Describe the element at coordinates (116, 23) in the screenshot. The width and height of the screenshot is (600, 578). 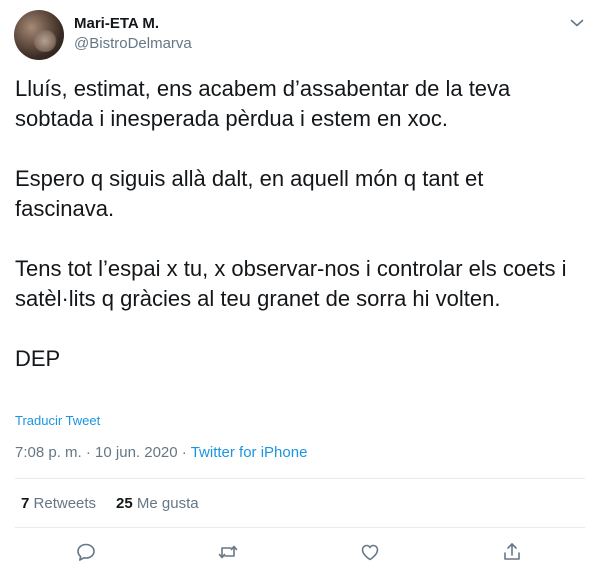
I see `display-name: Mari-ETA M.` at that location.